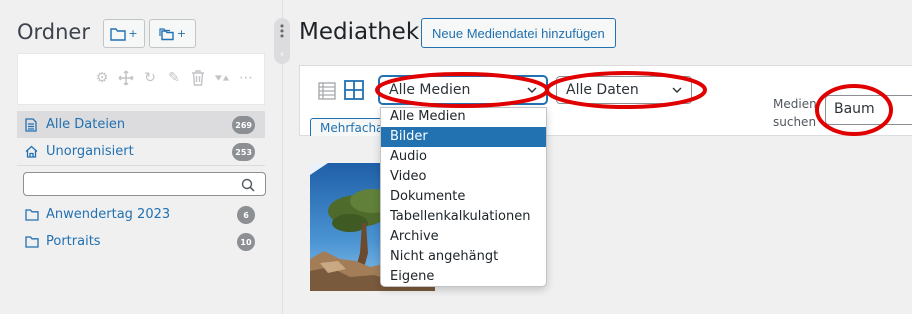 The image size is (912, 314). Describe the element at coordinates (108, 214) in the screenshot. I see `folder-label: Anwendertag 2023` at that location.